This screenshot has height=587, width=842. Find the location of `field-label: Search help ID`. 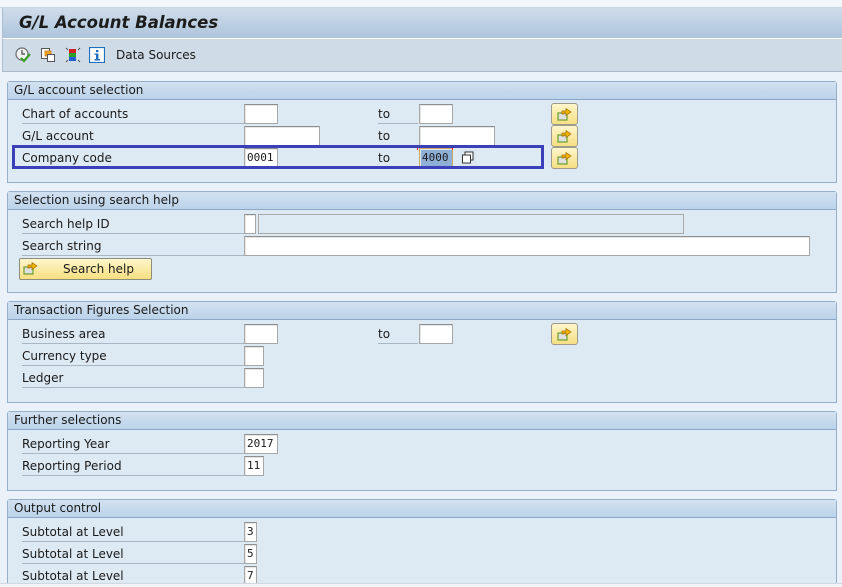

field-label: Search help ID is located at coordinates (133, 224).